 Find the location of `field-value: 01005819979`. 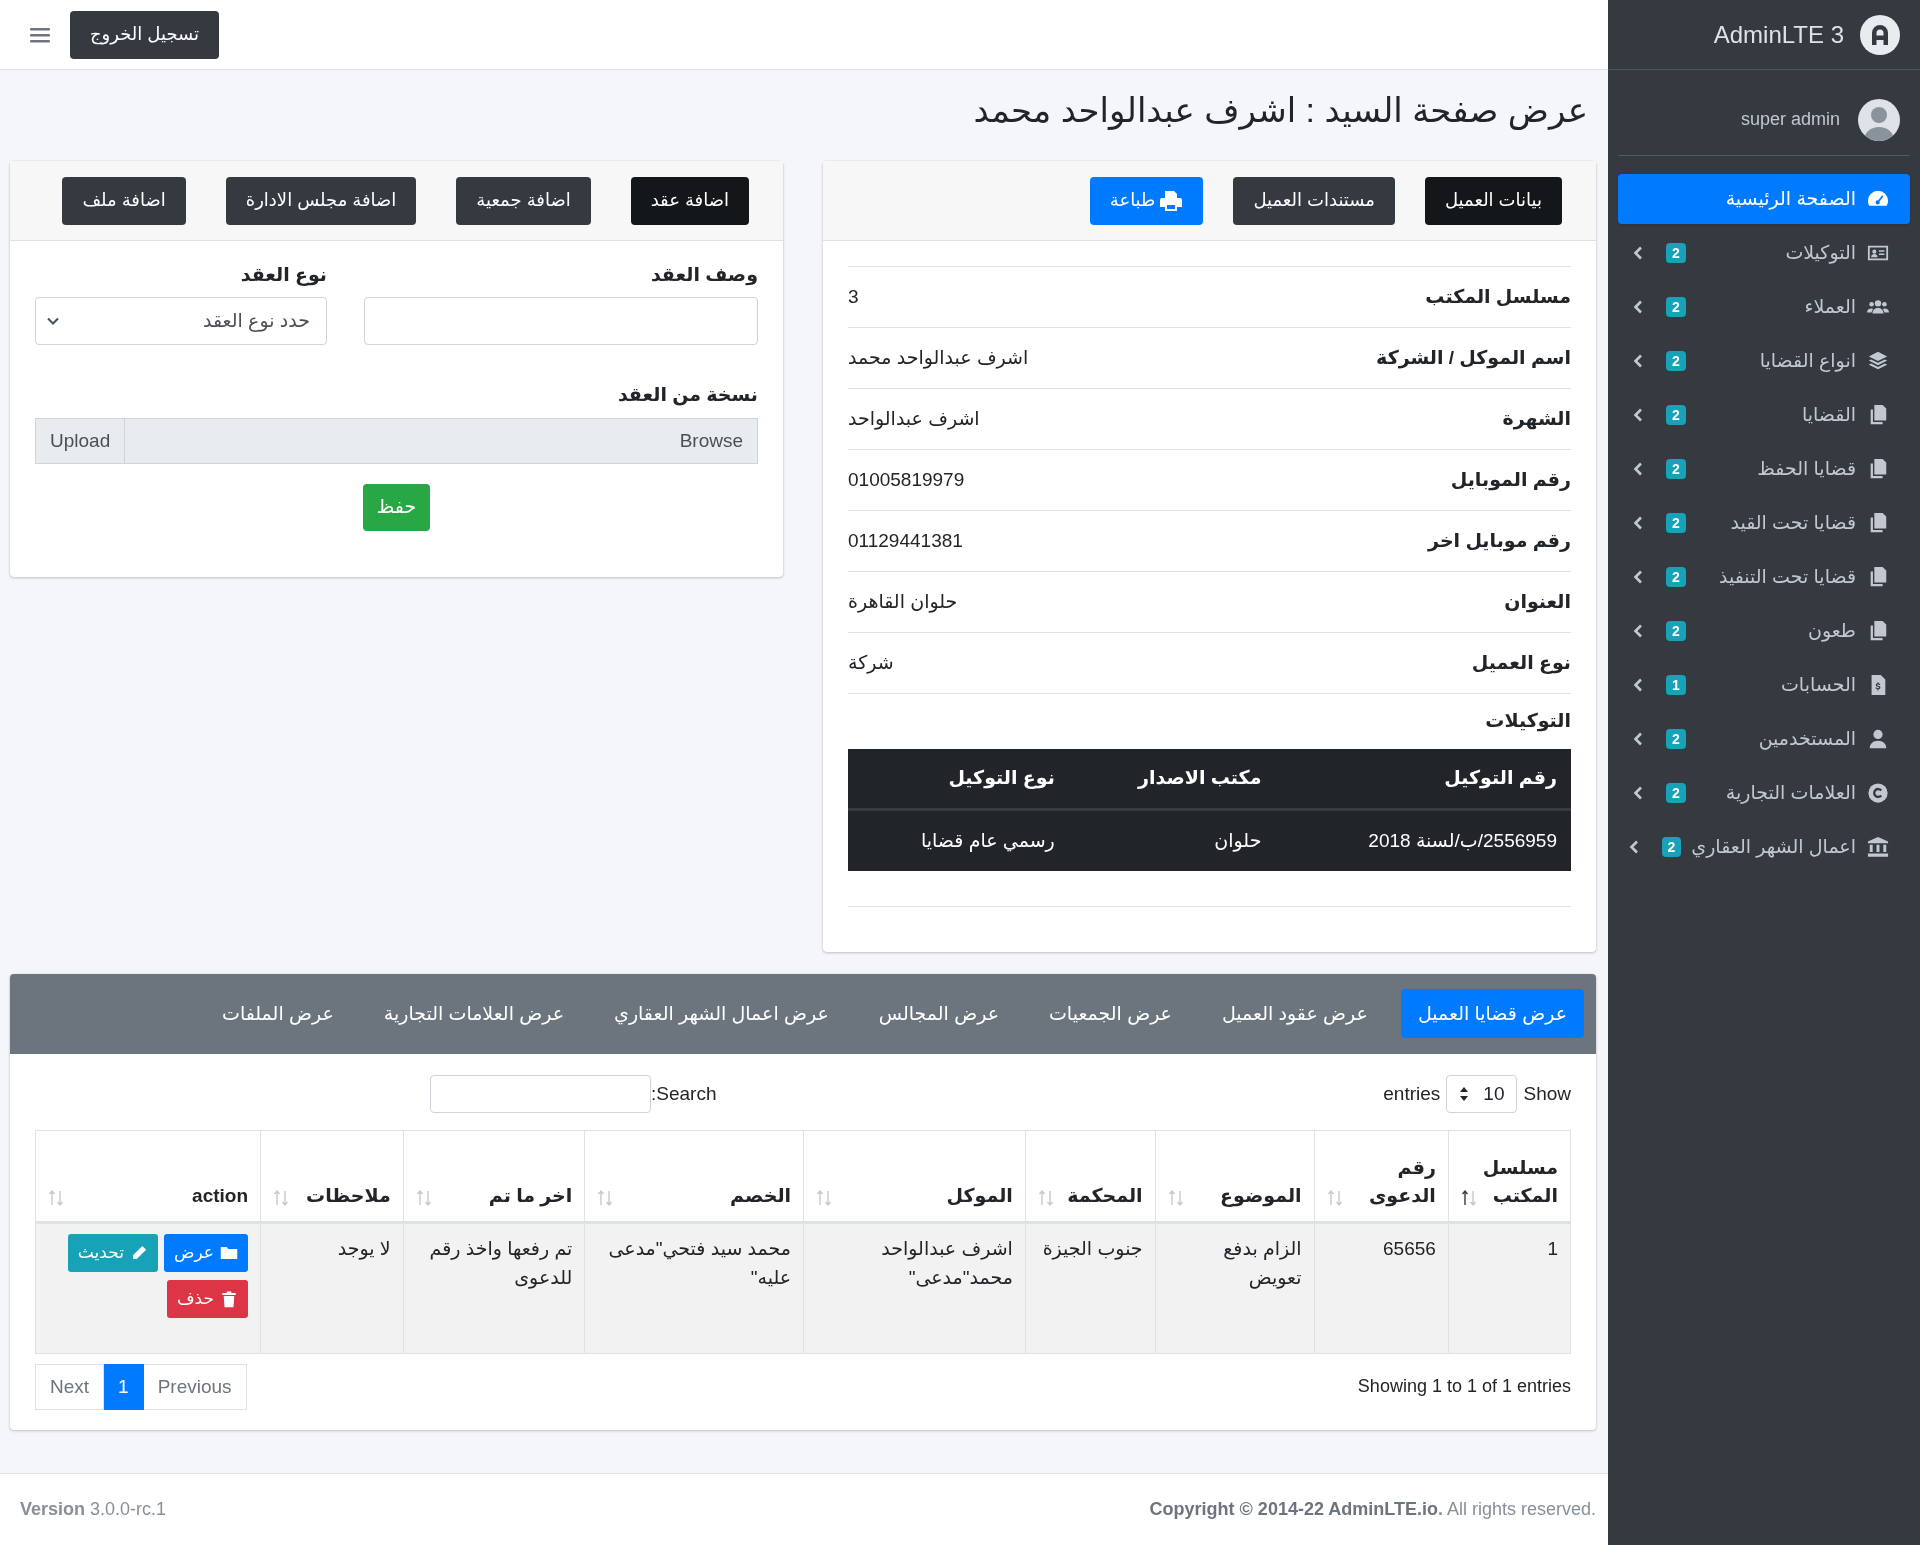

field-value: 01005819979 is located at coordinates (906, 479).